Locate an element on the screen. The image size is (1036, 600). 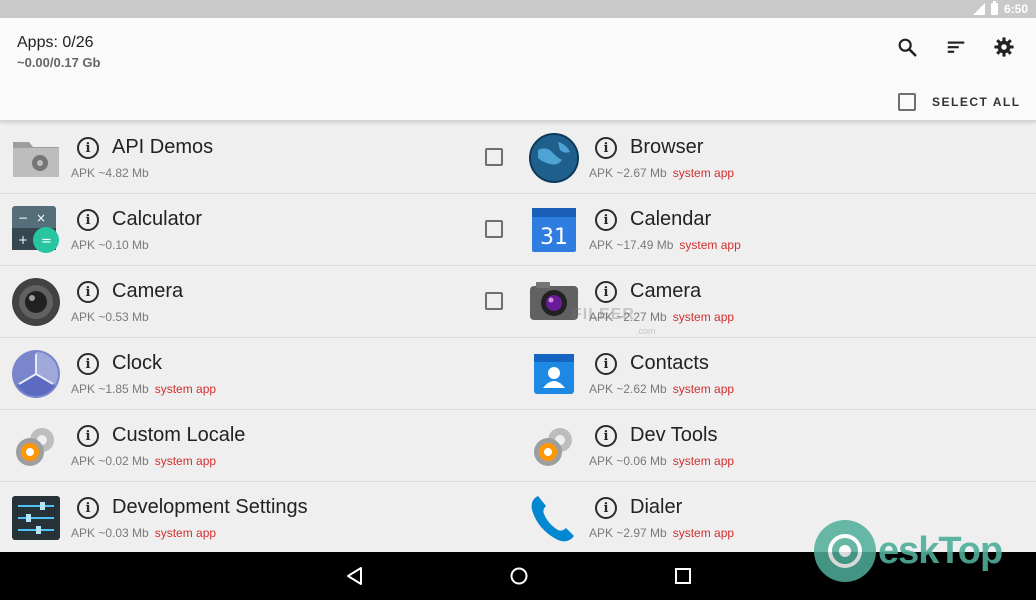
recents-icon is located at coordinates (683, 576).